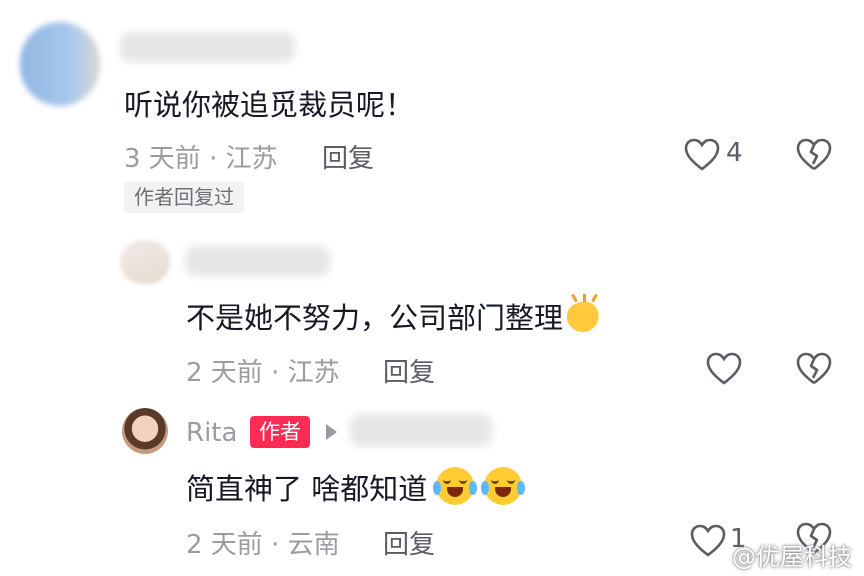  Describe the element at coordinates (201, 159) in the screenshot. I see `comment-time-location: 3 天前 · 江苏` at that location.